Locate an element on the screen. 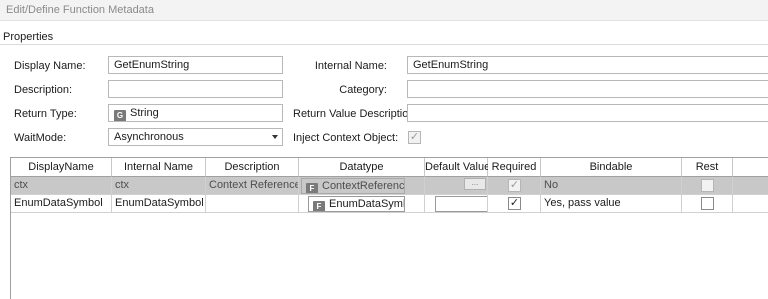 The width and height of the screenshot is (768, 299). wait-mode-select: Asynchronous is located at coordinates (195, 137).